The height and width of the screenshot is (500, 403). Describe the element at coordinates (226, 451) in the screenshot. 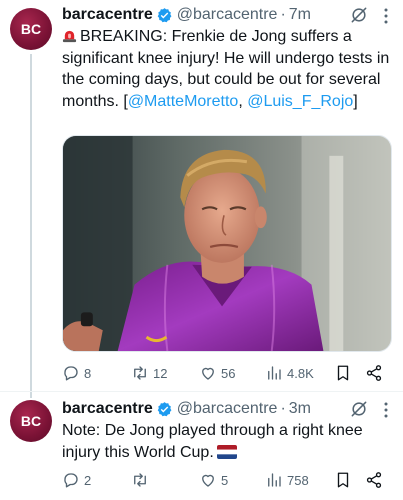

I see `netherlands-flag-emoji` at that location.